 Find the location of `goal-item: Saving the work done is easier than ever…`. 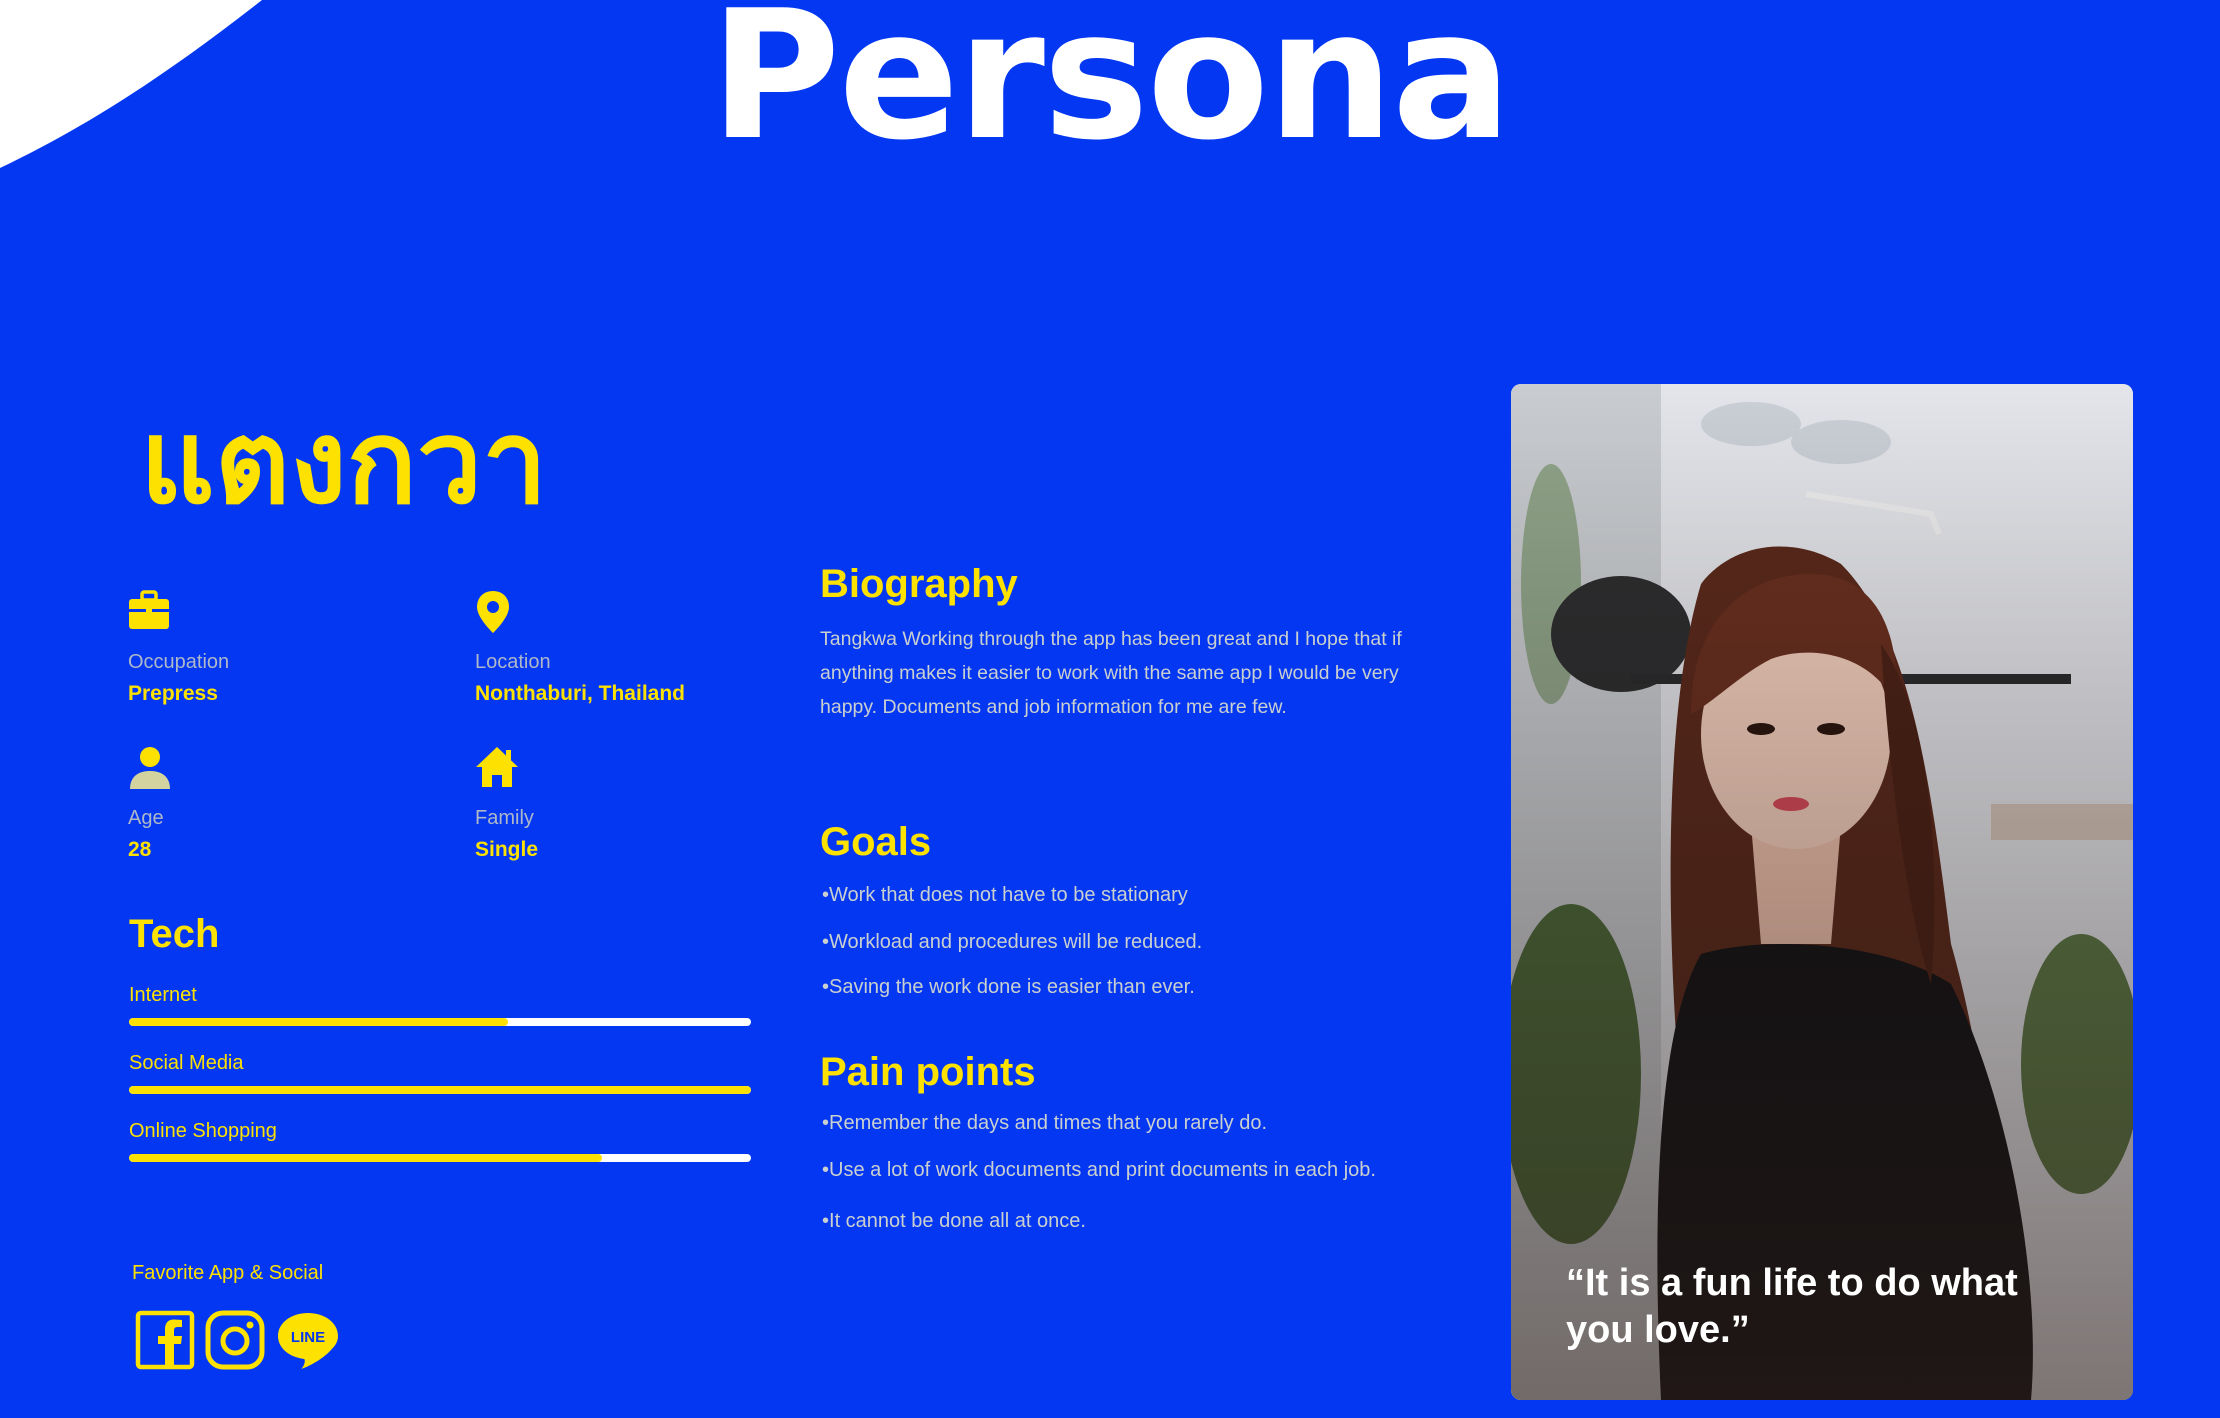

goal-item: Saving the work done is easier than ever… is located at coordinates (1008, 987).